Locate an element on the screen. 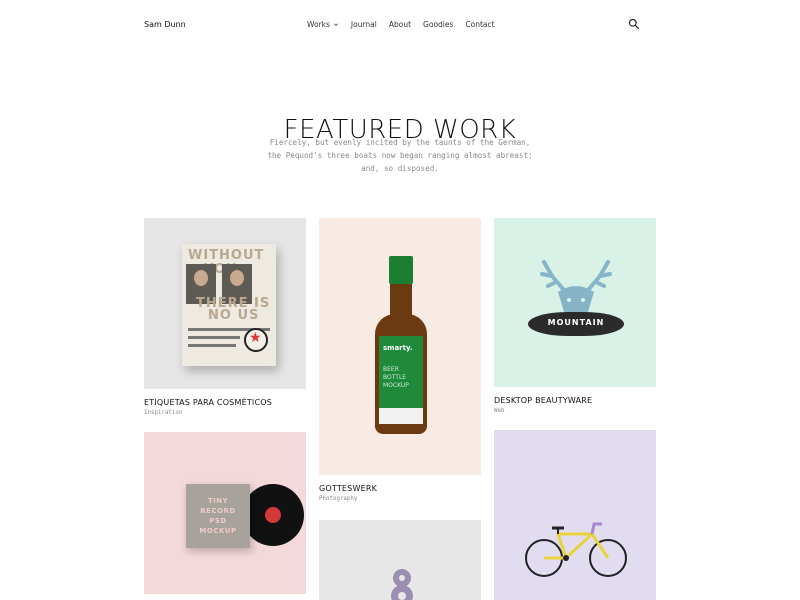  nav-item-journal: Journal is located at coordinates (364, 24).